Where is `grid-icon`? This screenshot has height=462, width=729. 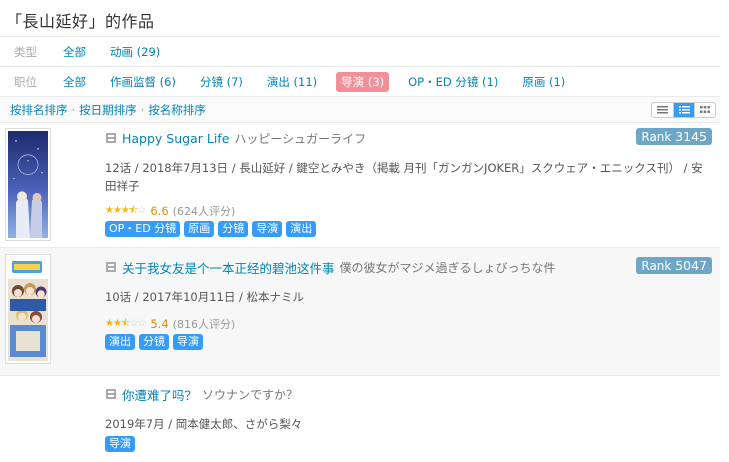
grid-icon is located at coordinates (705, 109).